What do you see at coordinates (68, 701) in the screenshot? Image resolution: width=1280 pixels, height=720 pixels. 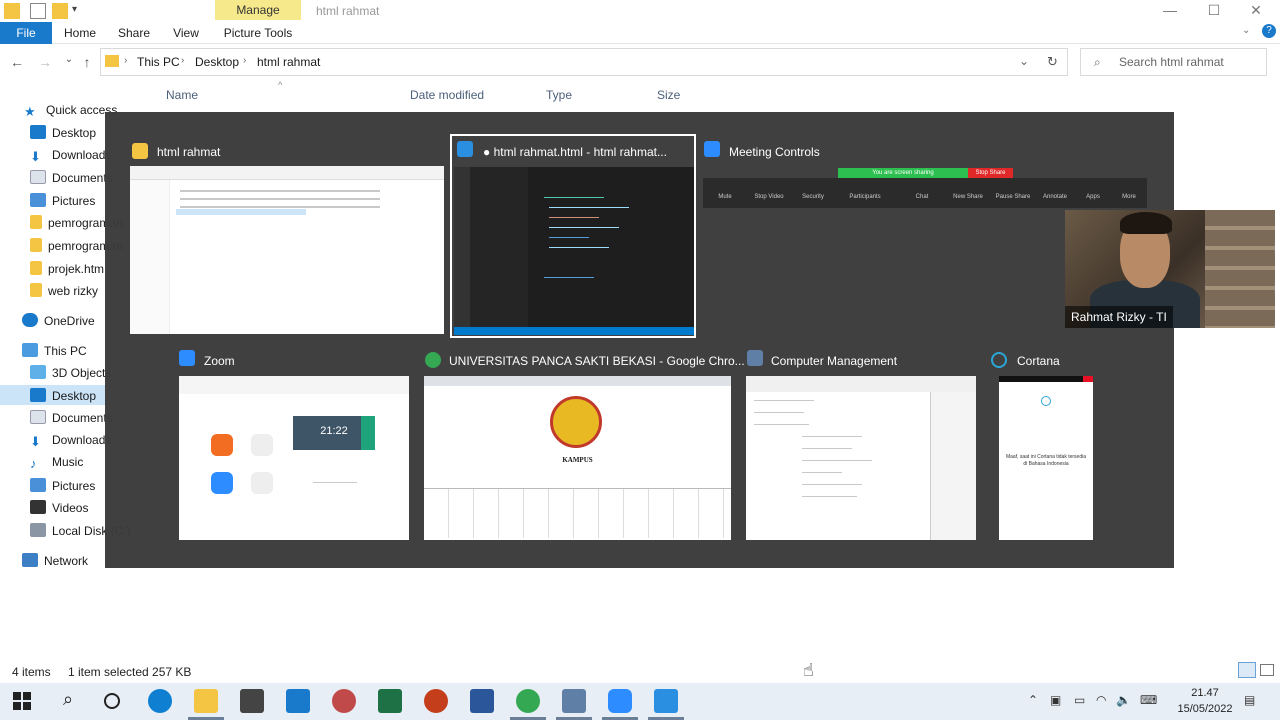 I see `search-icon: ⌕` at bounding box center [68, 701].